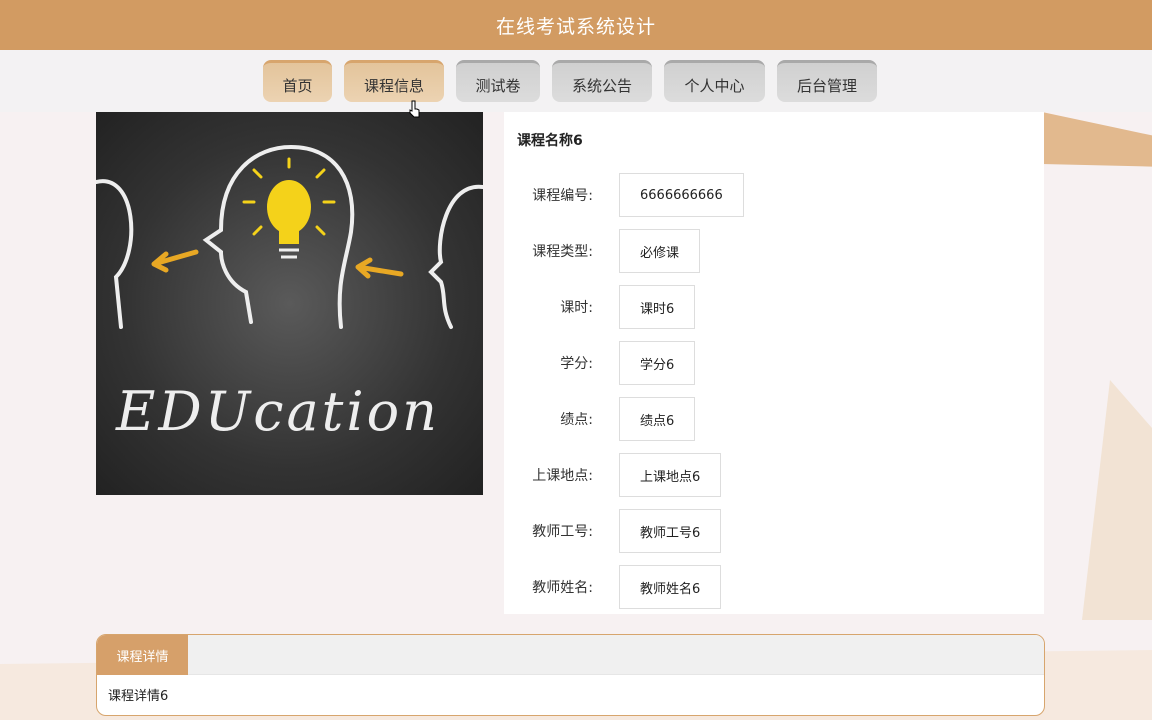 The image size is (1152, 720). I want to click on teacher-id-value: 教师工号6, so click(670, 531).